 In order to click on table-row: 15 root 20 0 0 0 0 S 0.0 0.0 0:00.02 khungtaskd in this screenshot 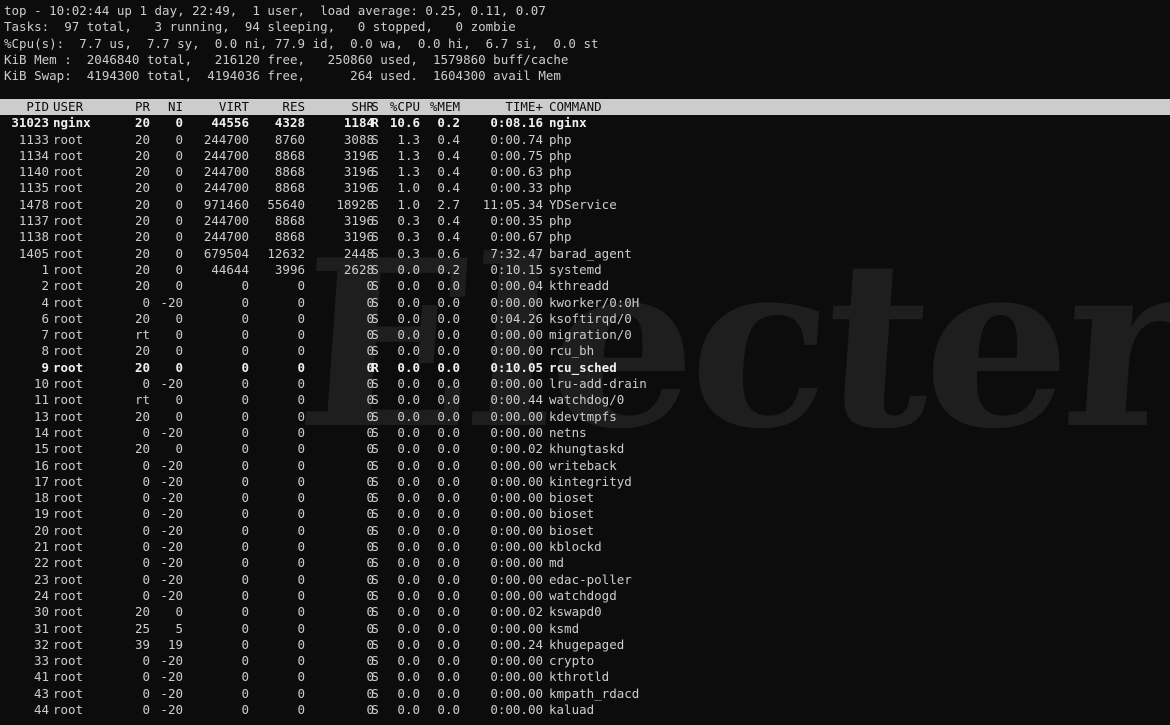, I will do `click(585, 449)`.